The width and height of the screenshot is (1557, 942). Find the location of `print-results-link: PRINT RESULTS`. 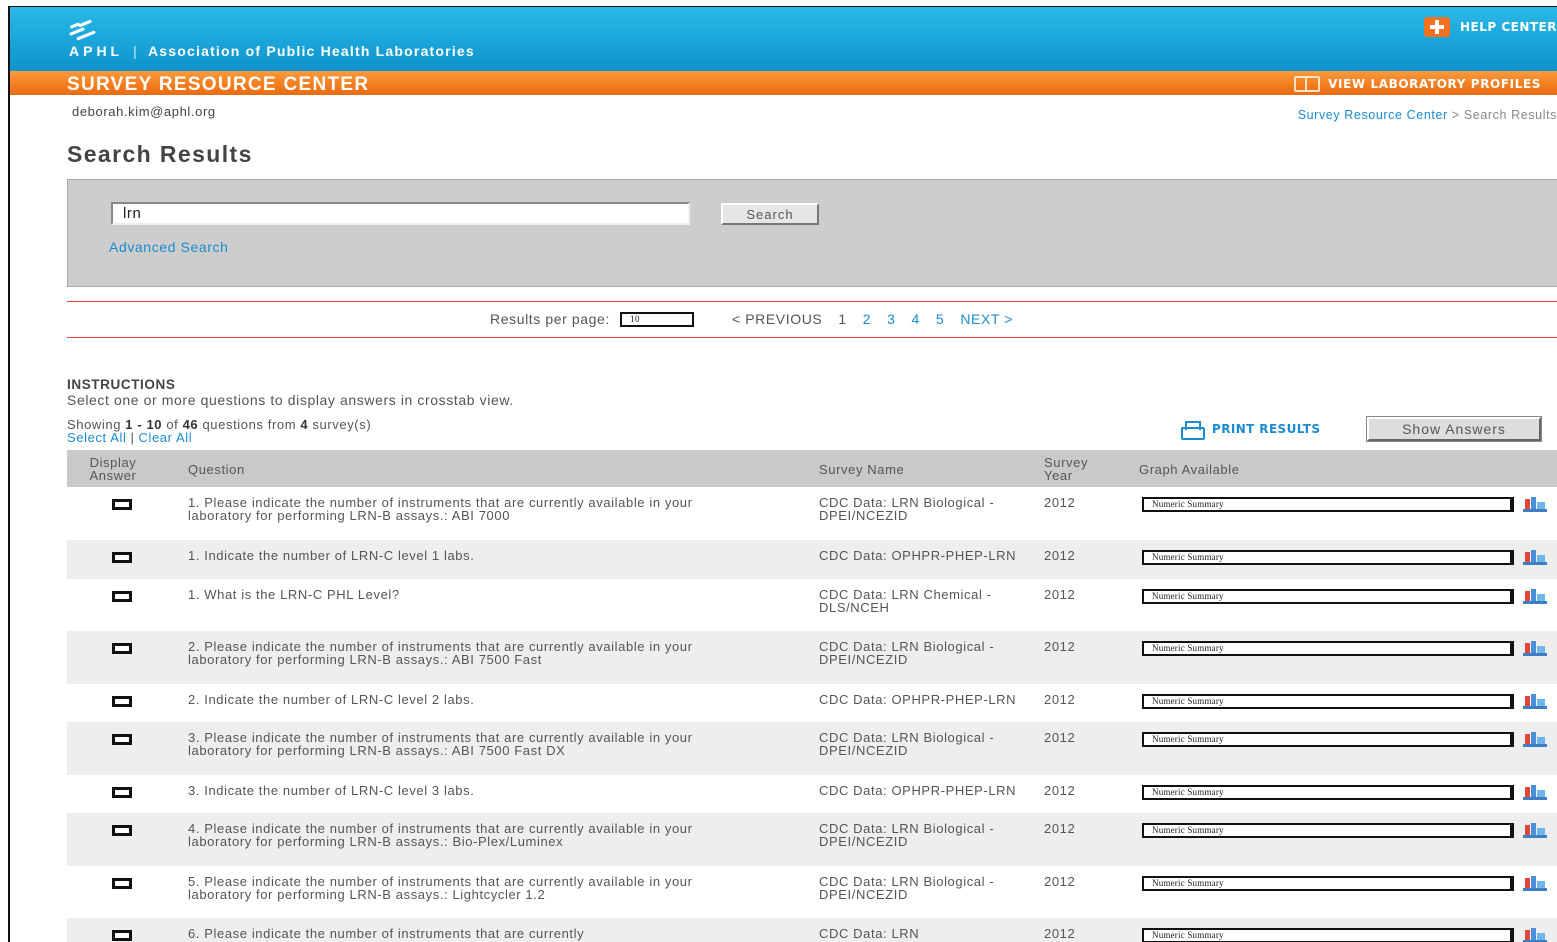

print-results-link: PRINT RESULTS is located at coordinates (1249, 430).